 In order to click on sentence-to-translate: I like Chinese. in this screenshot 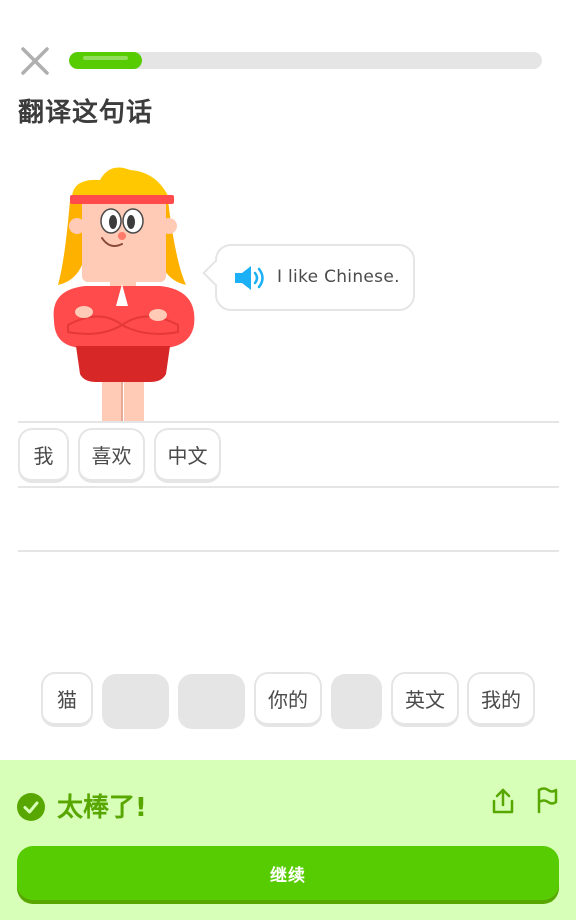, I will do `click(338, 277)`.